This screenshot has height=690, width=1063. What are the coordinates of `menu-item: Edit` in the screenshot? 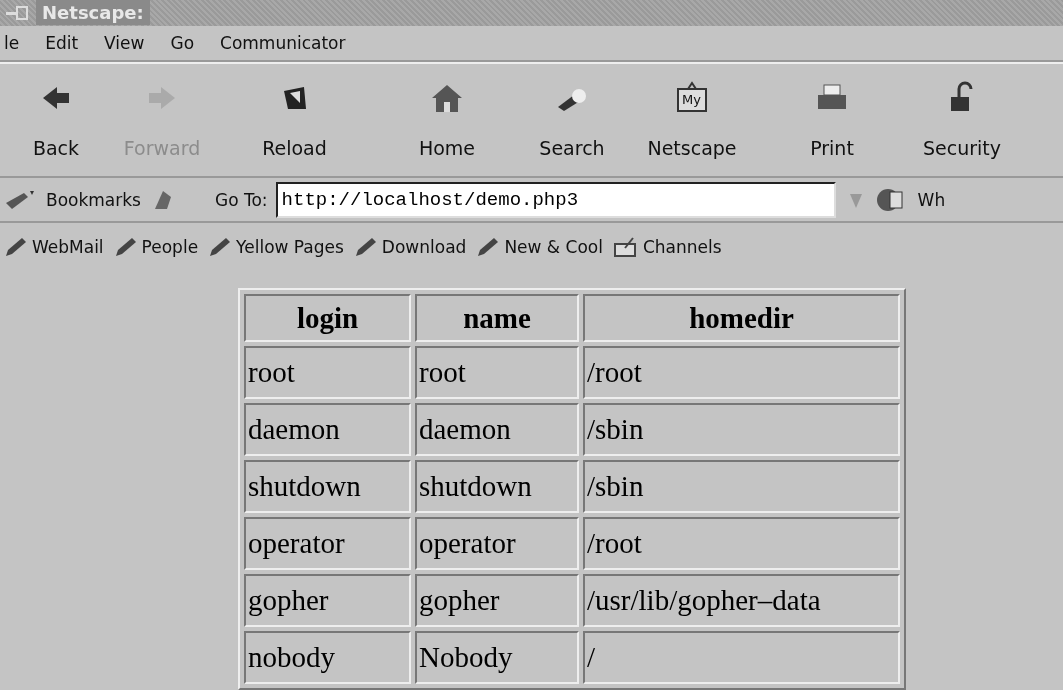 It's located at (62, 43).